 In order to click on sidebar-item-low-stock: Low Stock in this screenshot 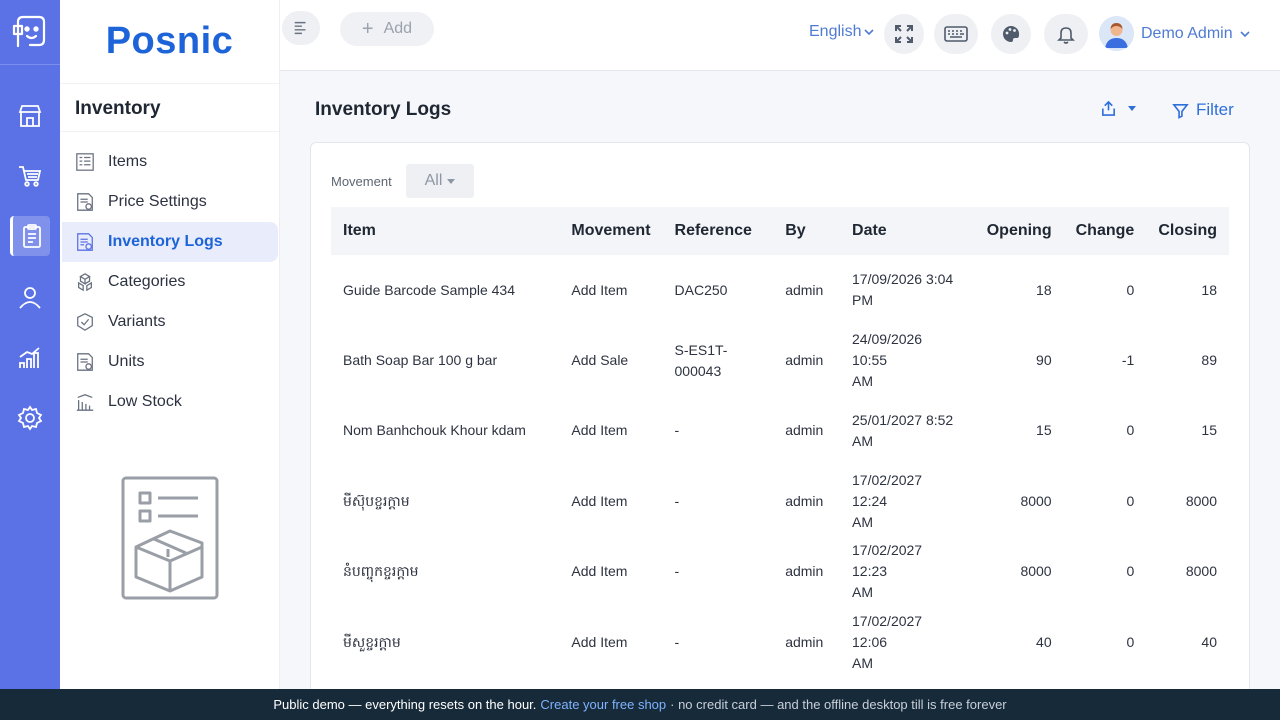, I will do `click(170, 402)`.